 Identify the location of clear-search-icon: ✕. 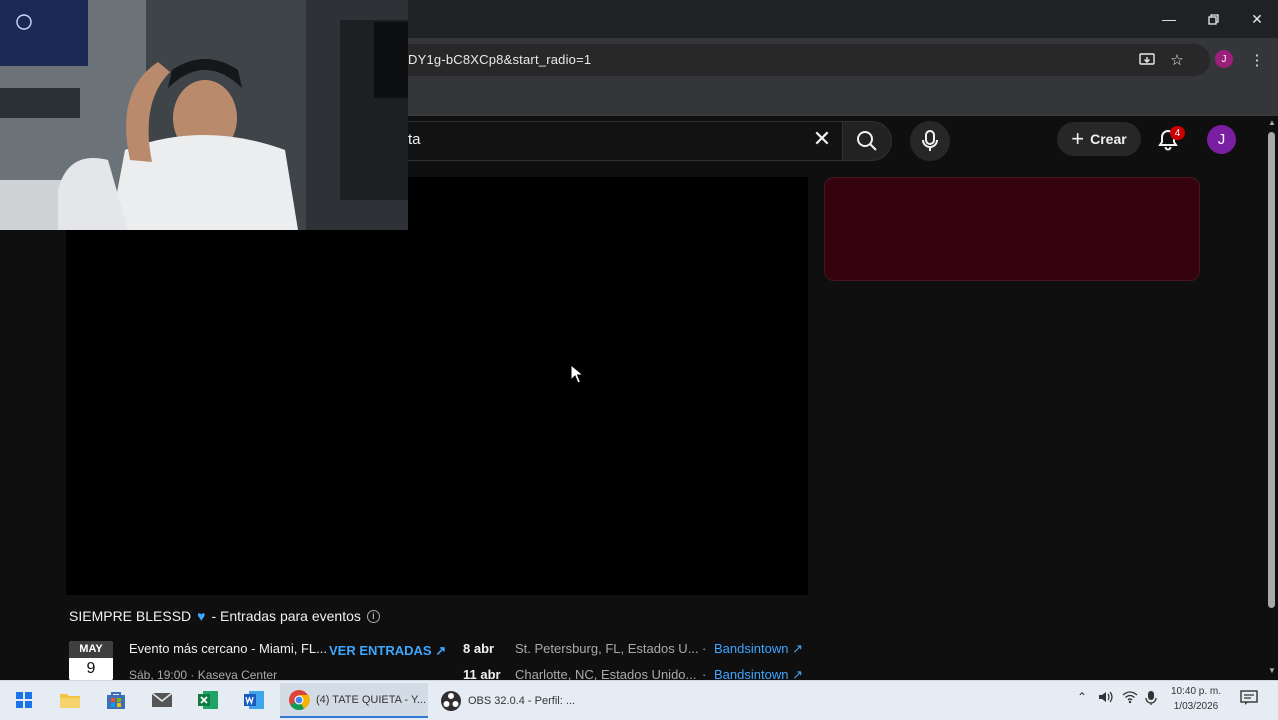
(822, 138).